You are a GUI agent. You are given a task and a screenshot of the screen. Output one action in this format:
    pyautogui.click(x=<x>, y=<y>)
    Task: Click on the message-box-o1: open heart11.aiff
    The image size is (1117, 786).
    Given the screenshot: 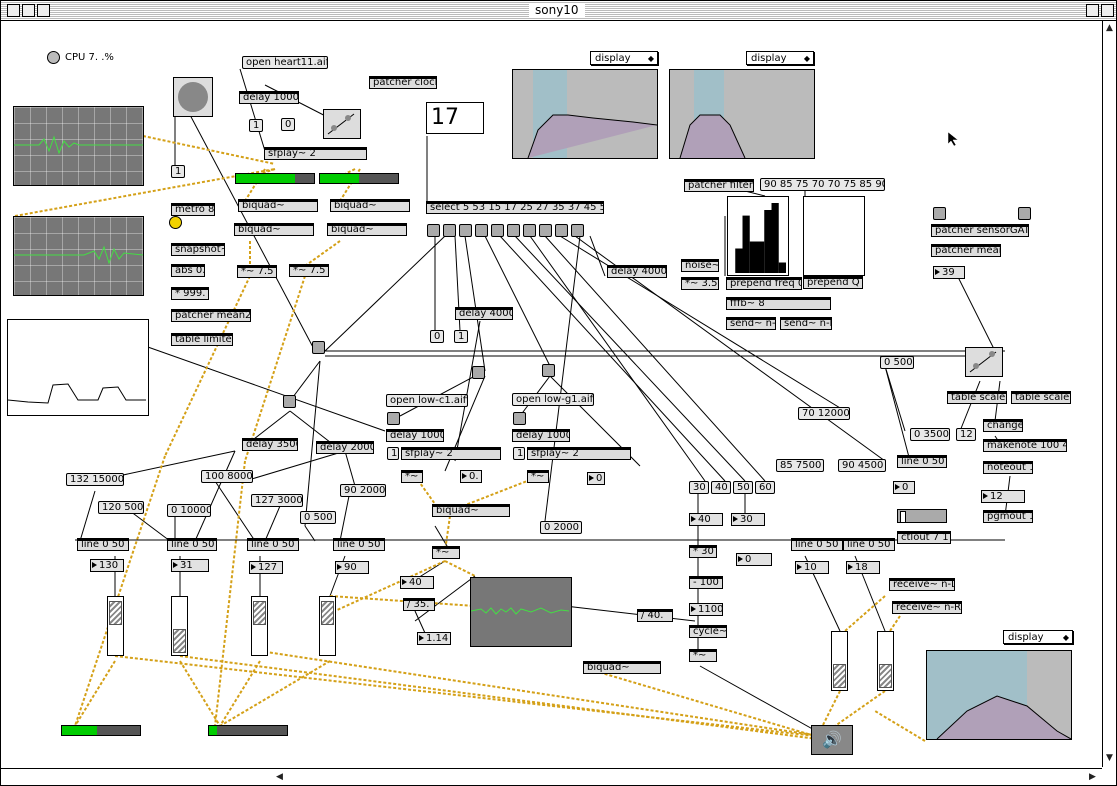 What is the action you would take?
    pyautogui.click(x=285, y=62)
    